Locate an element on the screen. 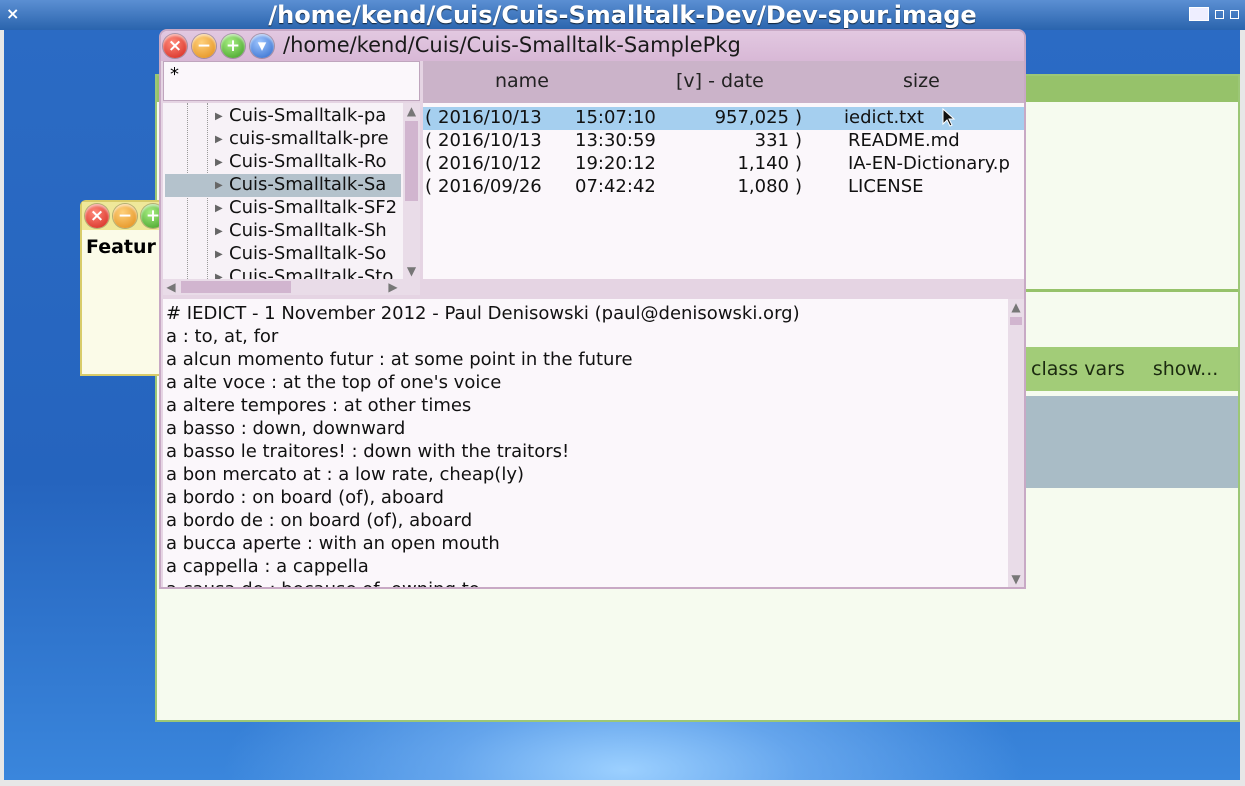 The image size is (1245, 786). outer-restore-icon is located at coordinates (1234, 14).